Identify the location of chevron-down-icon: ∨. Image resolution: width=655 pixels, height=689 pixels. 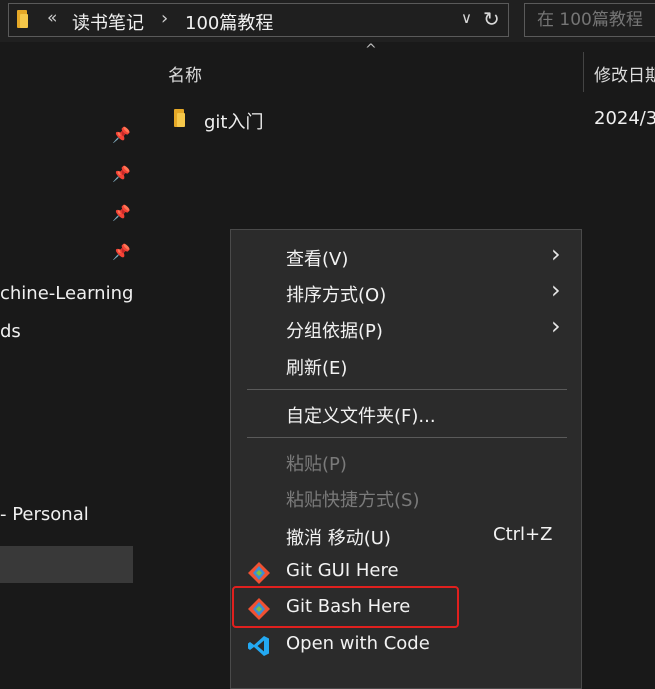
(466, 18).